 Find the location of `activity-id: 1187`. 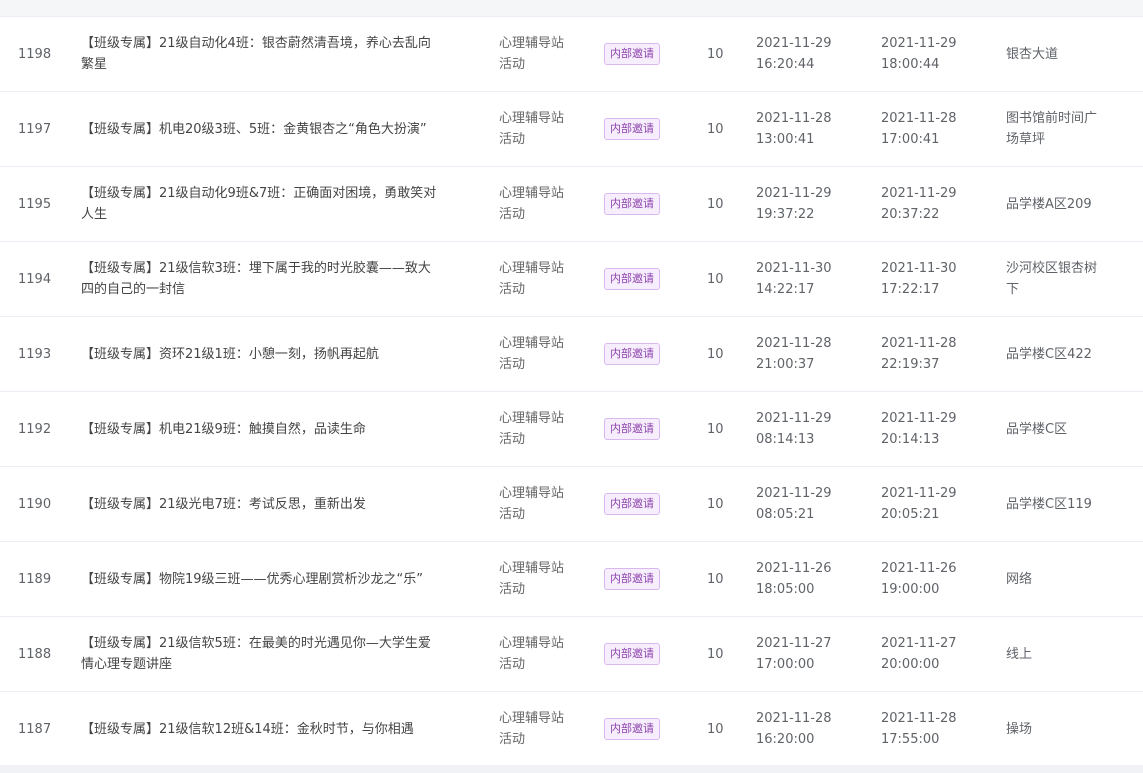

activity-id: 1187 is located at coordinates (35, 729).